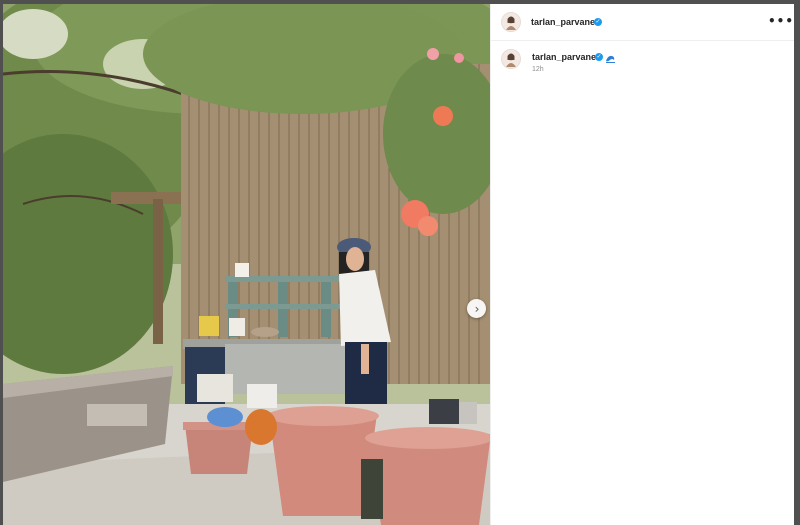 The image size is (800, 525). What do you see at coordinates (598, 22) in the screenshot?
I see `verified-badge-icon: ✓` at bounding box center [598, 22].